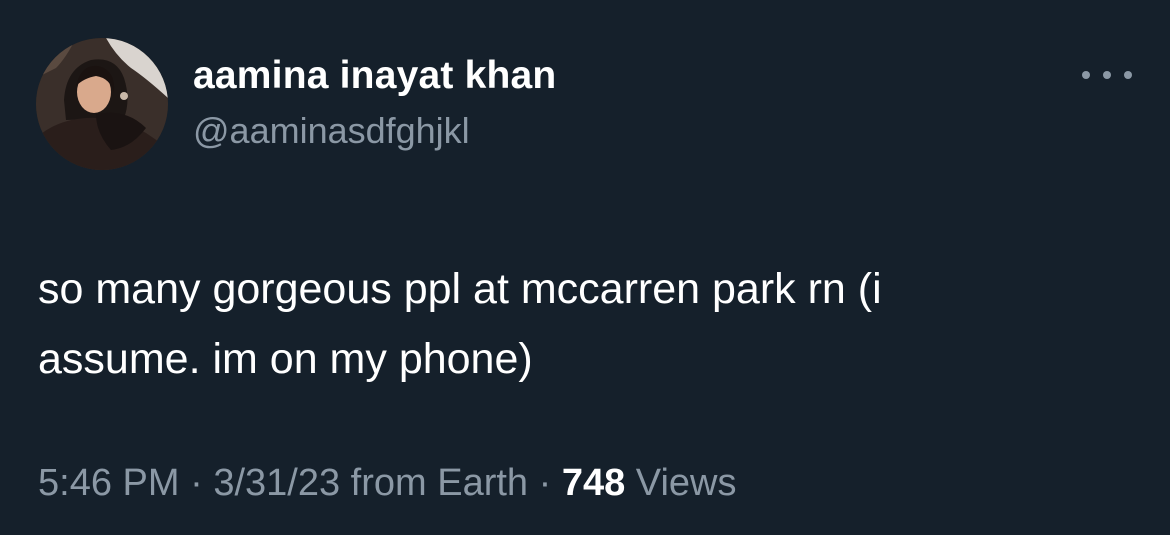  What do you see at coordinates (276, 483) in the screenshot?
I see `tweet-date: 3/31/23` at bounding box center [276, 483].